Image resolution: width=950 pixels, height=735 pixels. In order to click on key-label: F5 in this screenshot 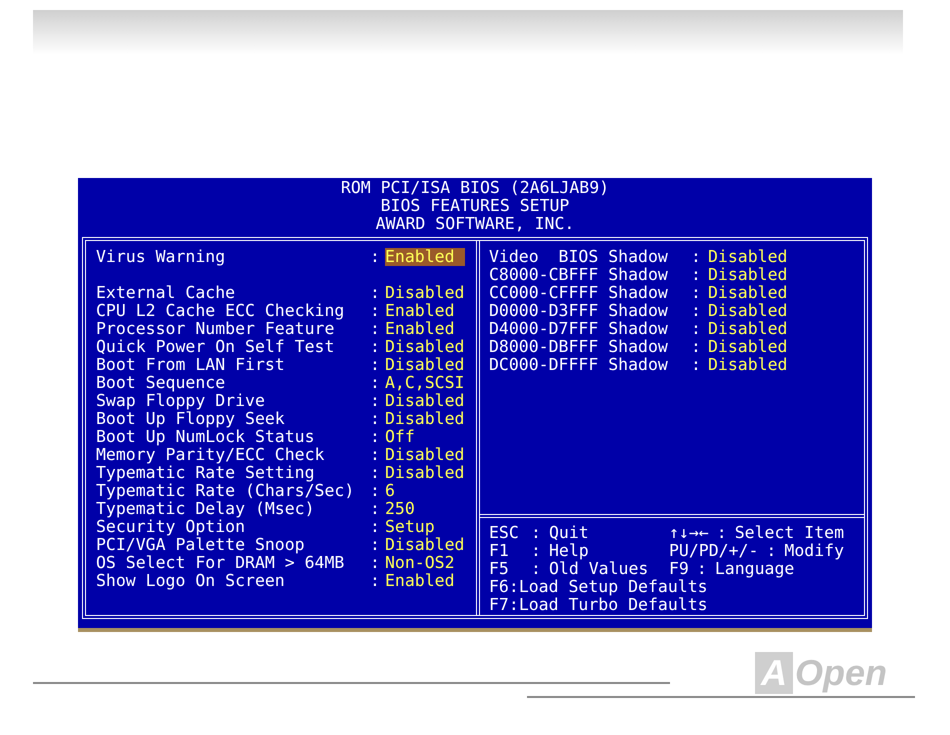, I will do `click(499, 569)`.